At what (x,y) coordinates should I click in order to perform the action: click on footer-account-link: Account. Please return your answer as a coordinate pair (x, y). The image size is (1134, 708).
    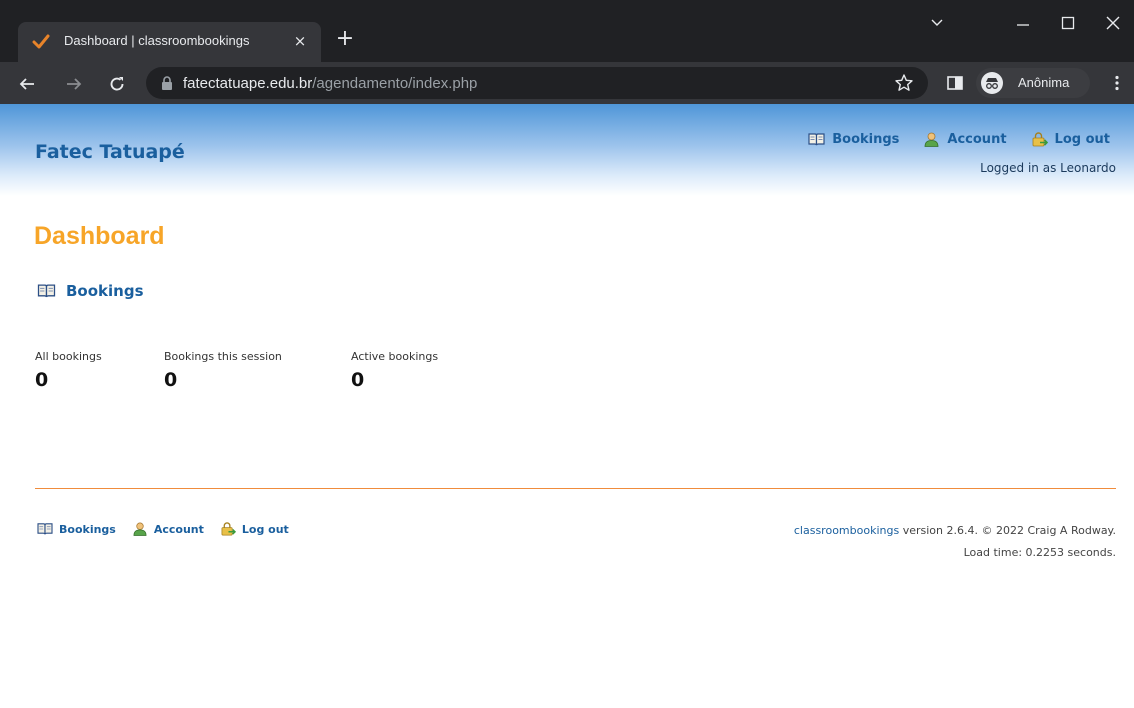
    Looking at the image, I should click on (168, 529).